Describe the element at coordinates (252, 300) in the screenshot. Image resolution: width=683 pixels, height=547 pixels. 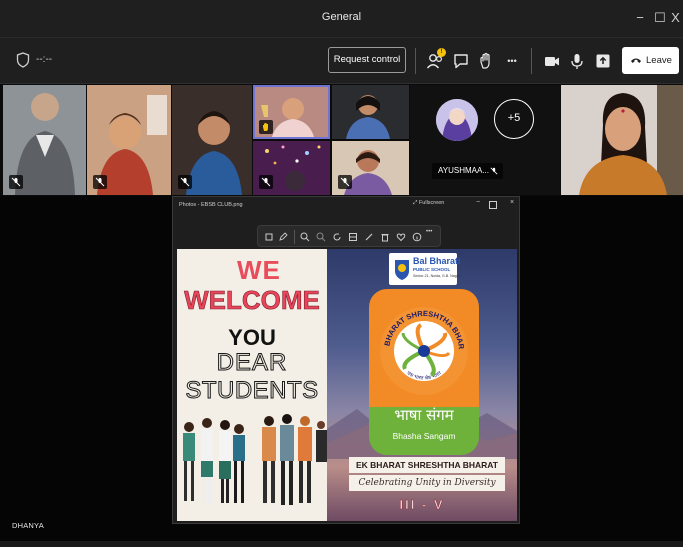
I see `poster-welcome-text: WELCOME` at that location.